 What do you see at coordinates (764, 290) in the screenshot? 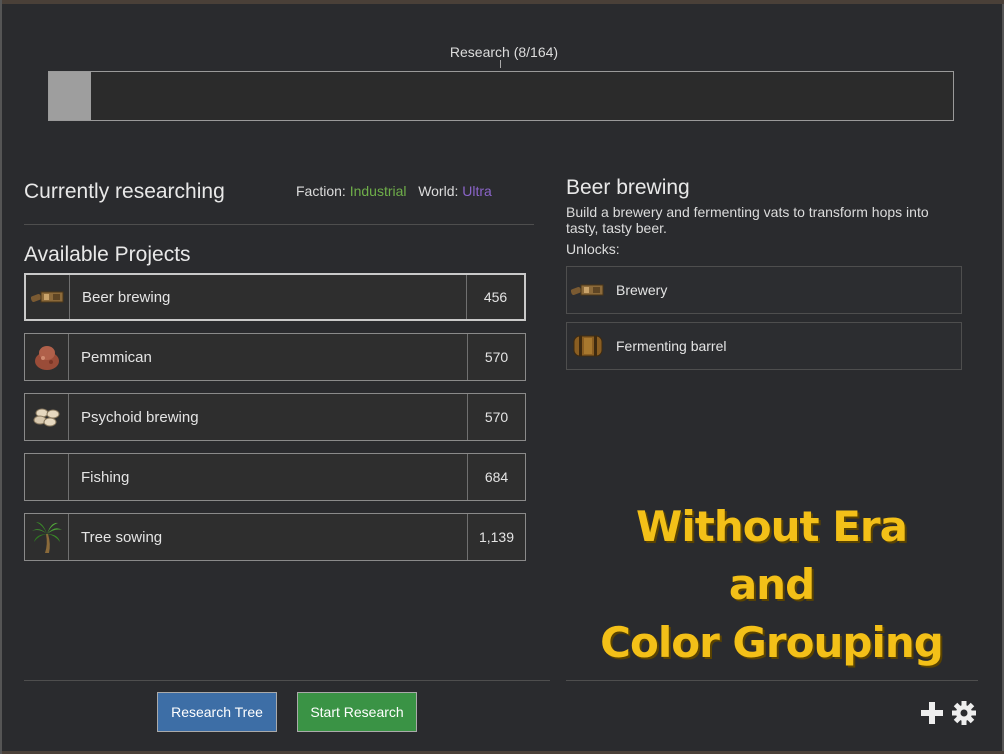
I see `unlock-item-brewery: Brewery` at bounding box center [764, 290].